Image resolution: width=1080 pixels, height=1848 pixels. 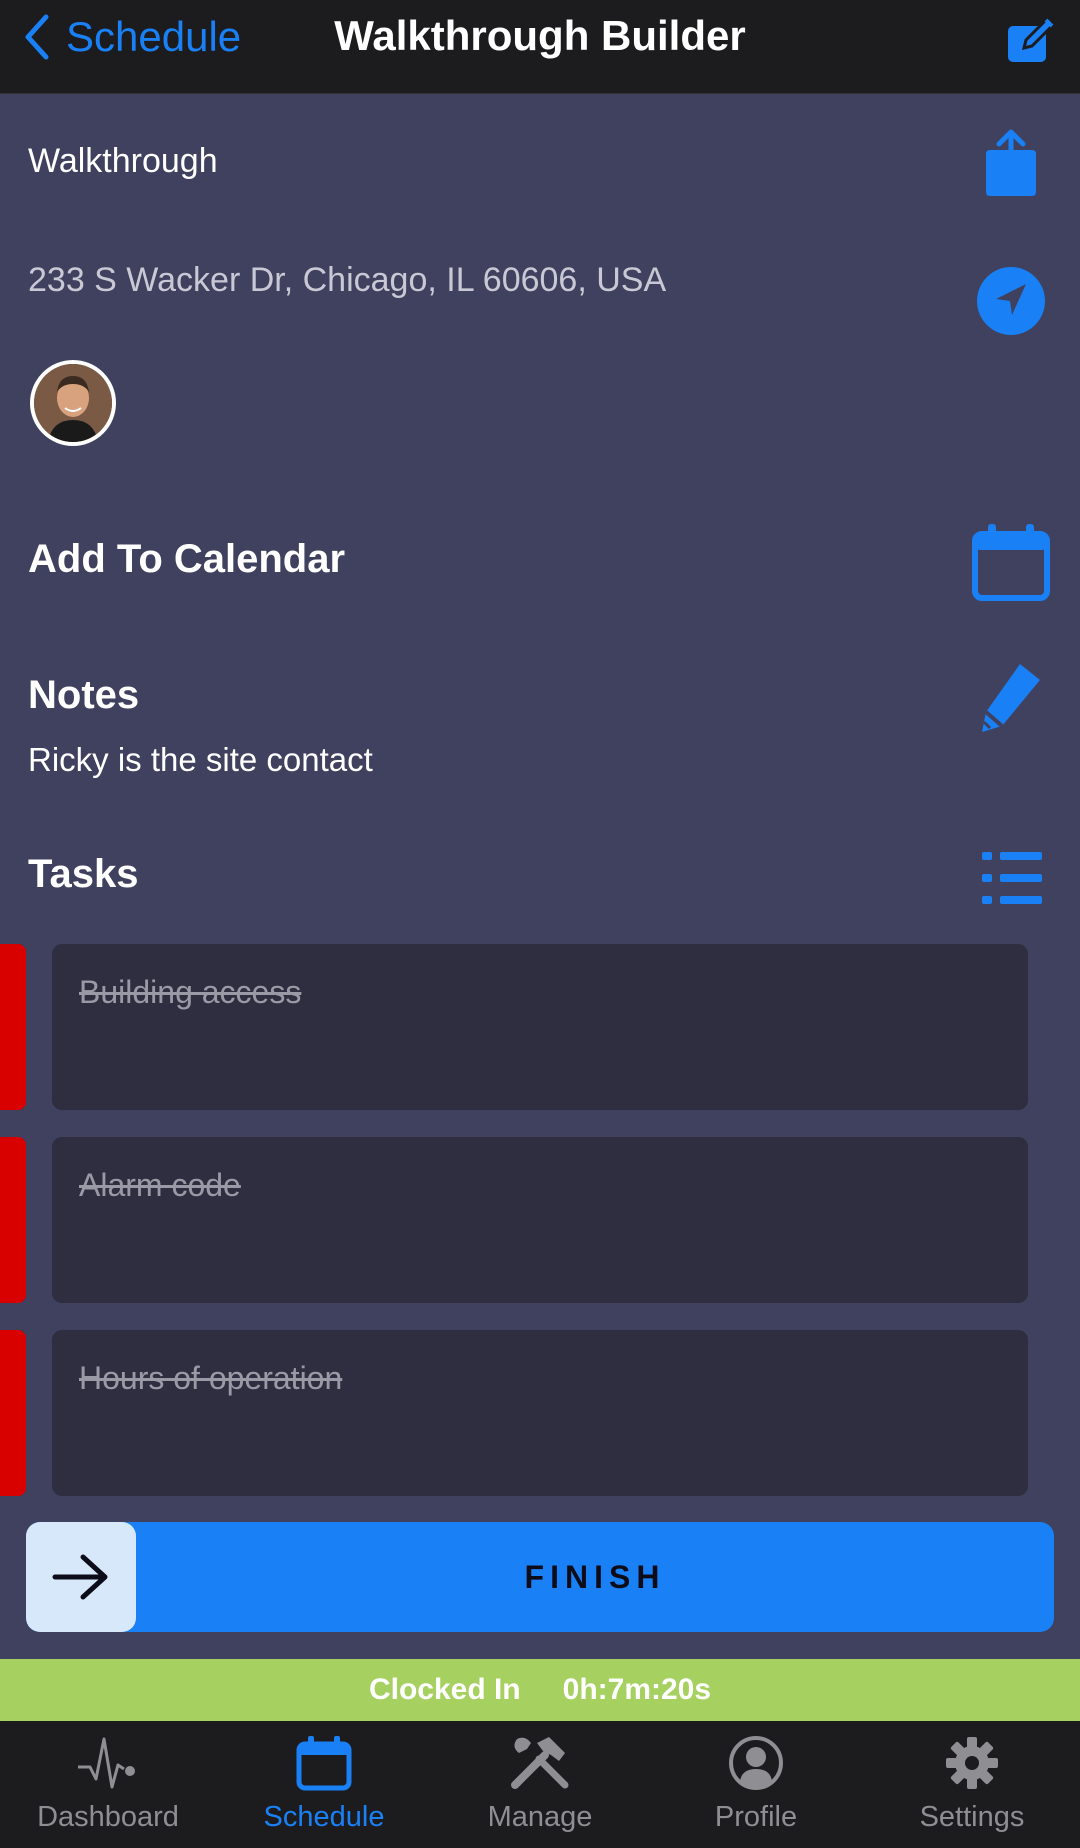 I want to click on add-to-calendar-label: Add To Calendar, so click(x=186, y=559).